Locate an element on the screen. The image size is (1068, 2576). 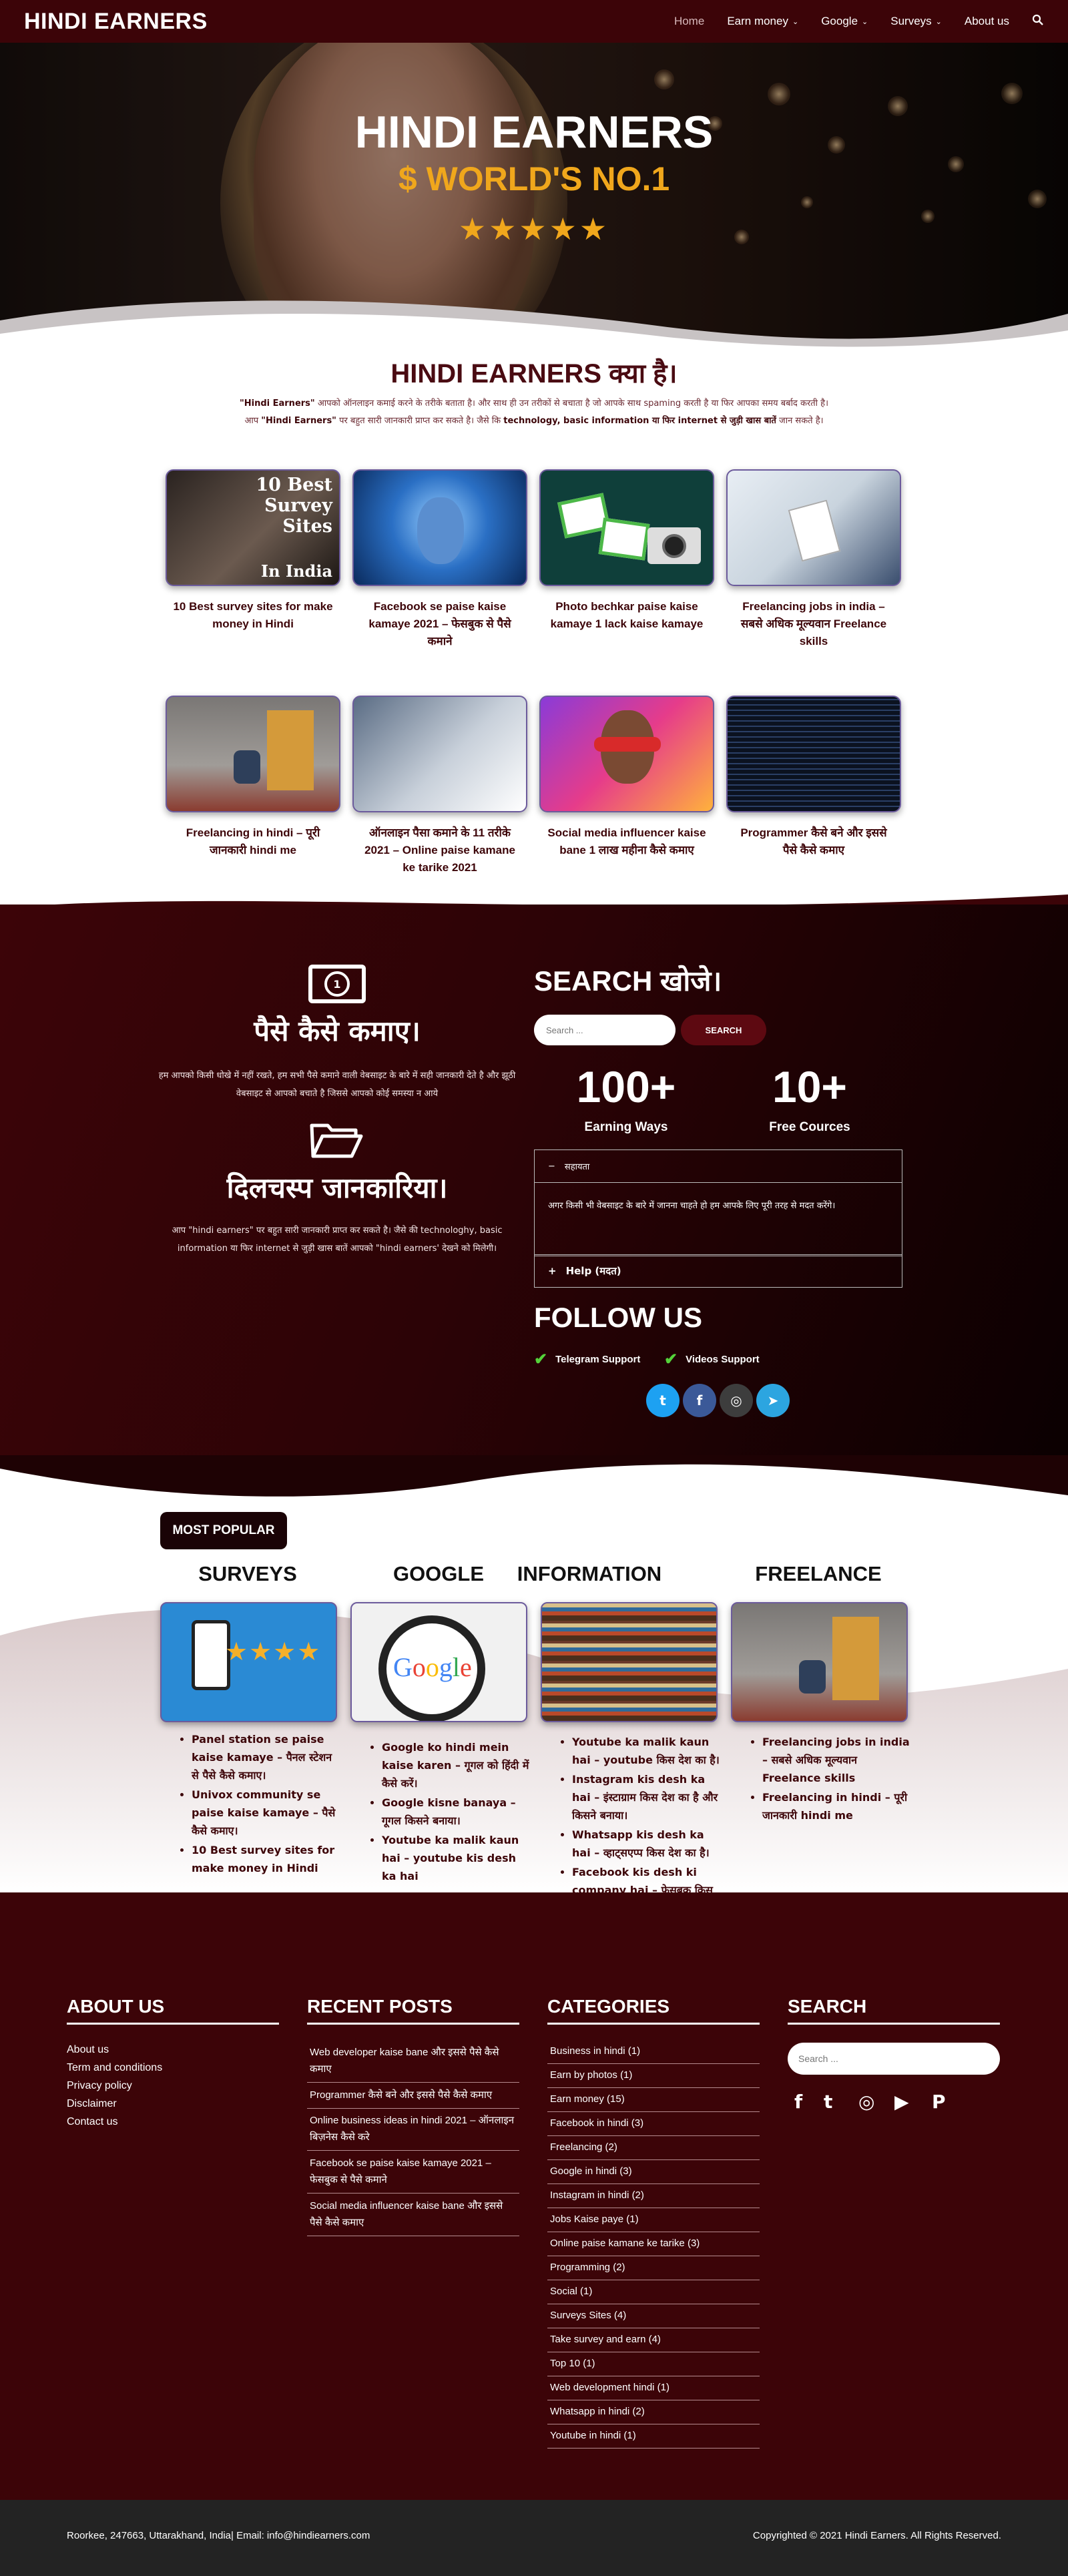
category-link: Earn by photos (1) is located at coordinates (653, 2076).